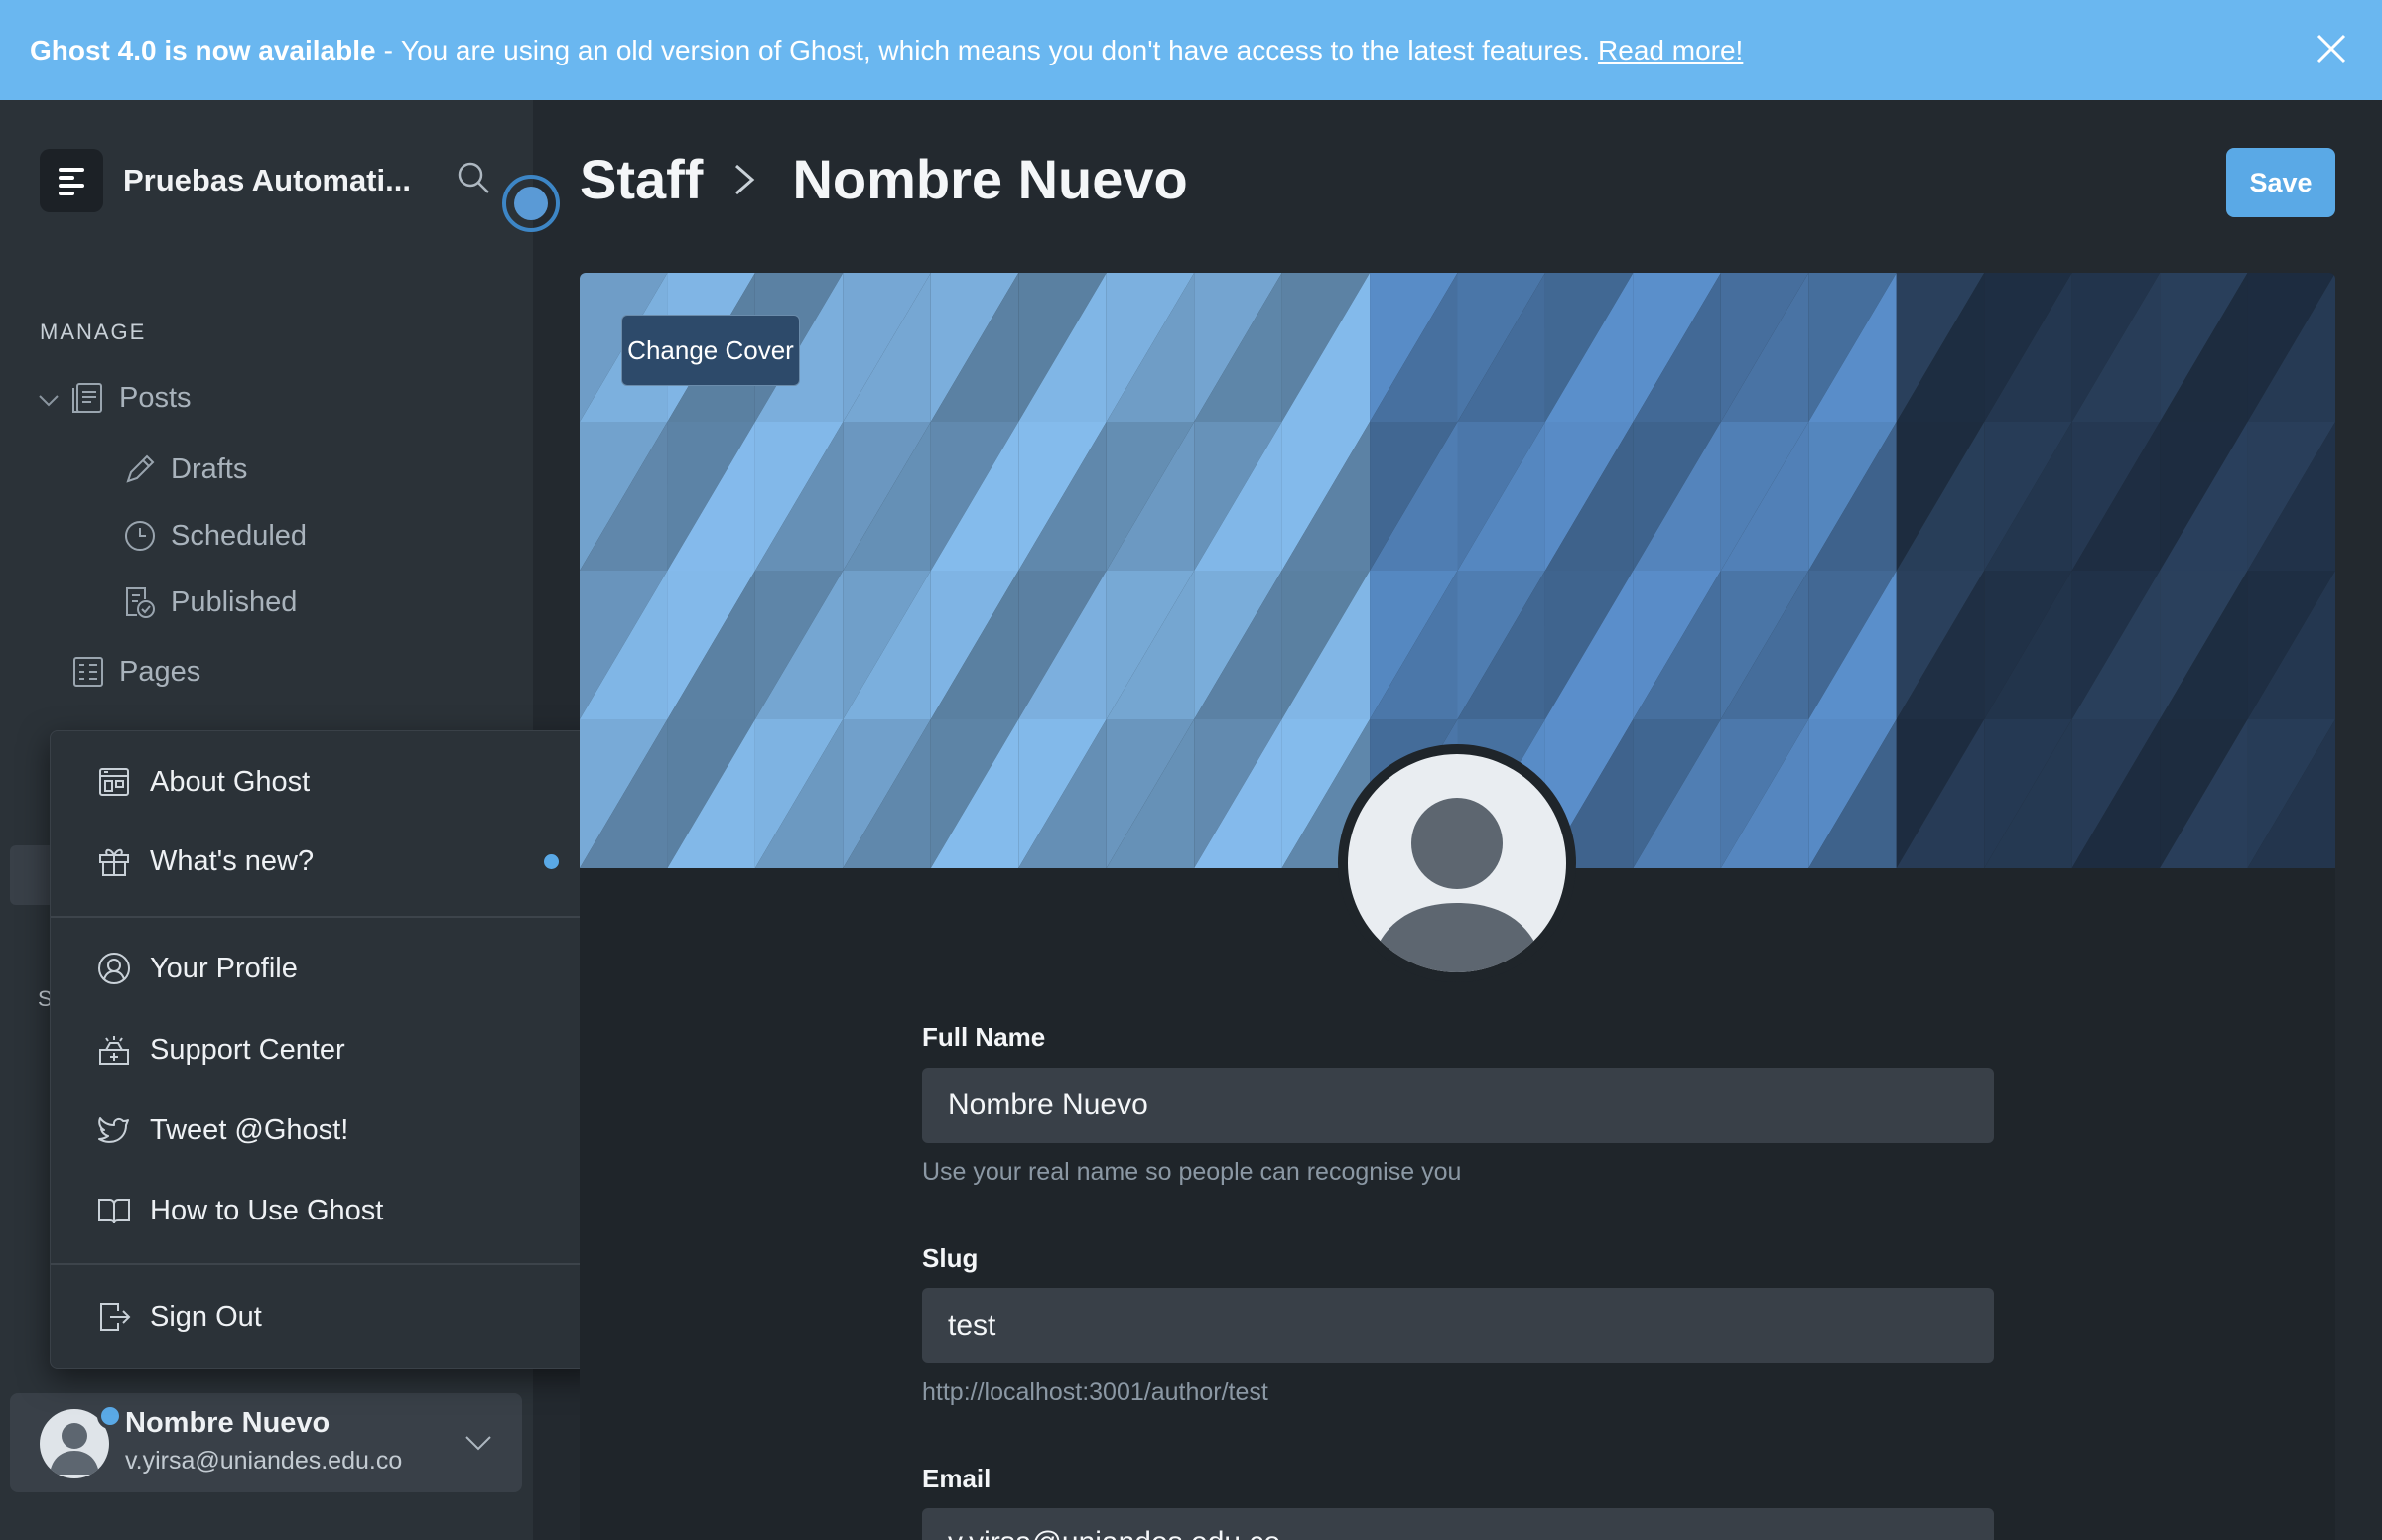 This screenshot has width=2382, height=1540. I want to click on user-menu-toggle: Nombre Nuevo v.yirsa@uniandes.edu.co, so click(266, 1442).